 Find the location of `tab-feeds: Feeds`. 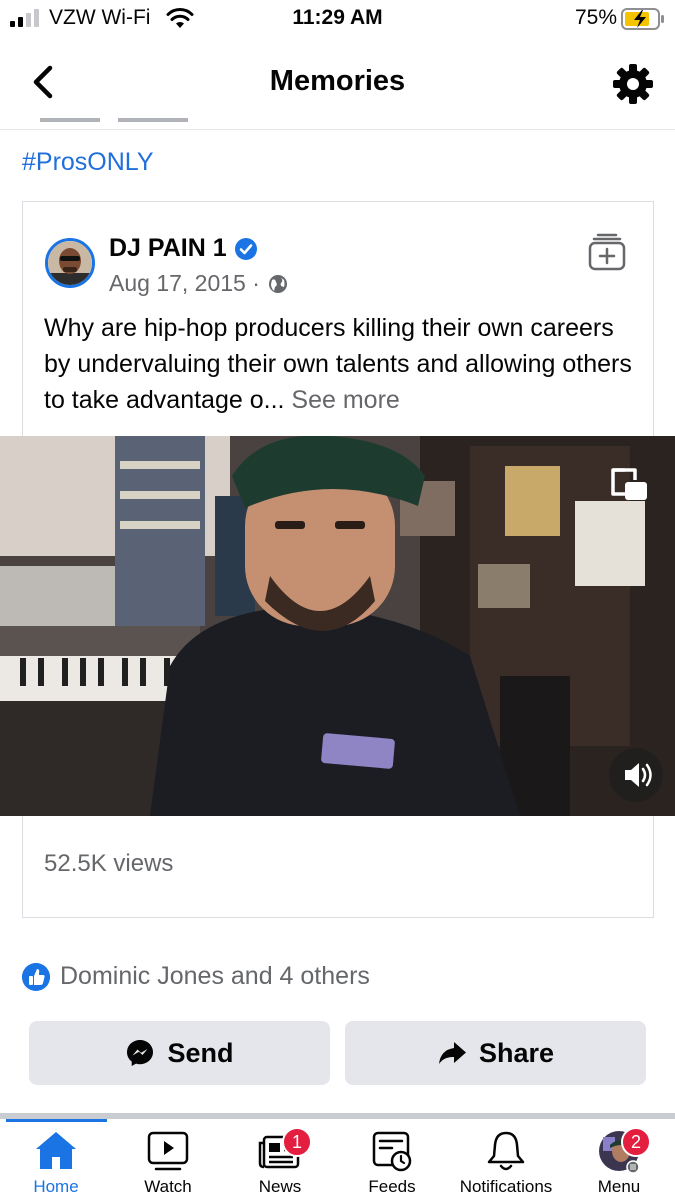

tab-feeds: Feeds is located at coordinates (392, 1159).